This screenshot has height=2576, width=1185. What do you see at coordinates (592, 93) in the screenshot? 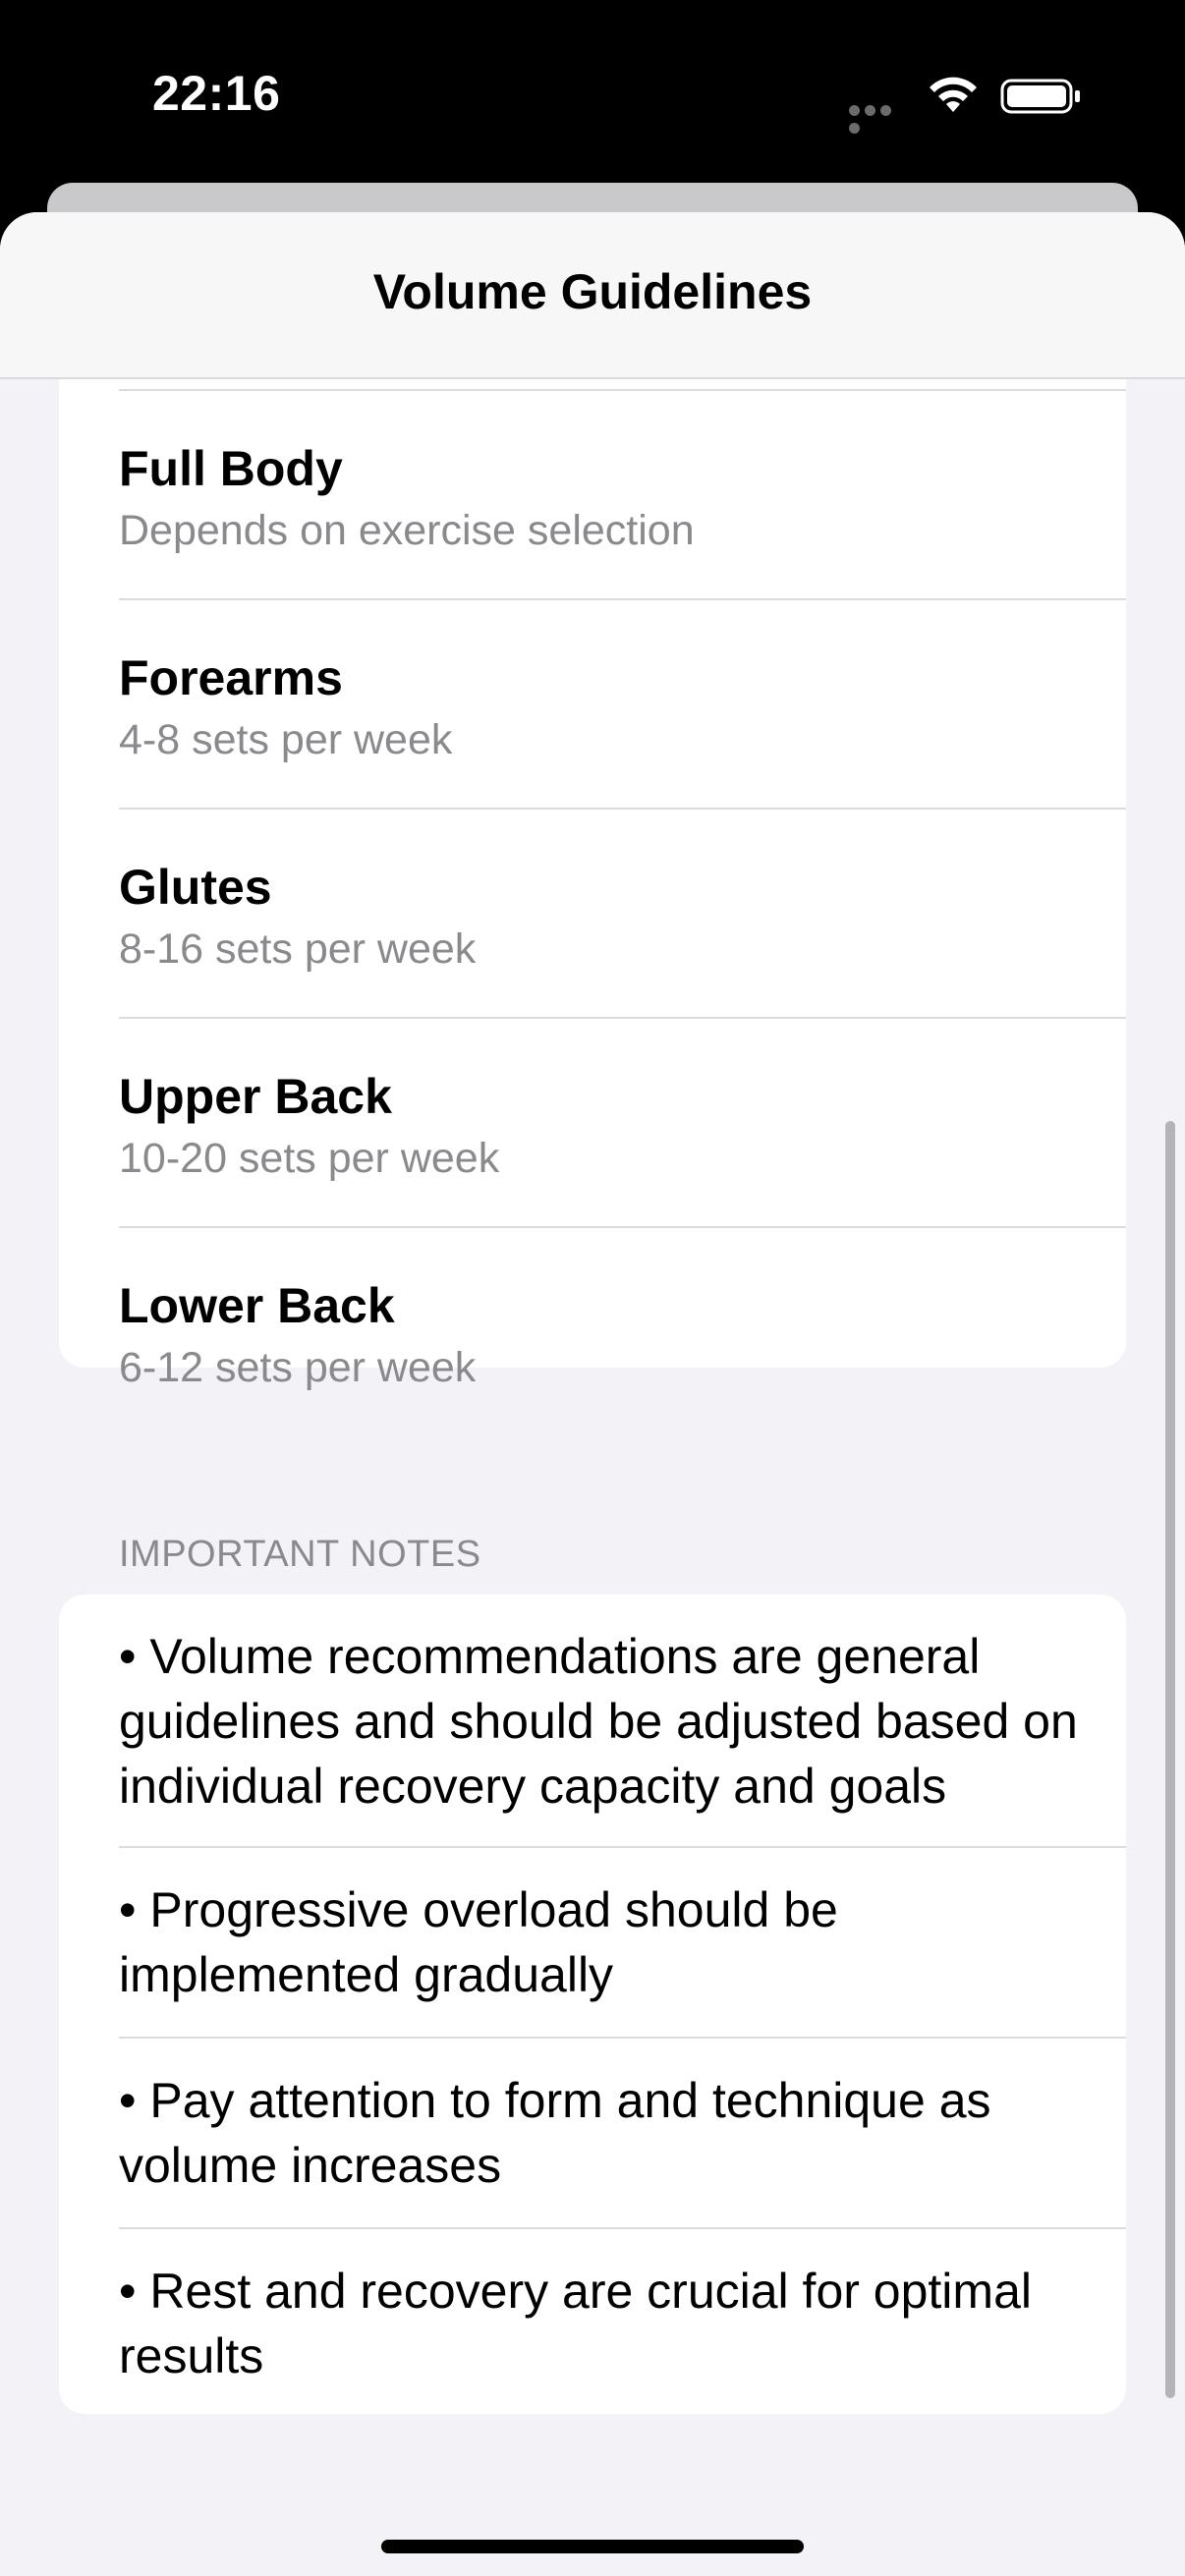
I see `status-bar: 22:16` at bounding box center [592, 93].